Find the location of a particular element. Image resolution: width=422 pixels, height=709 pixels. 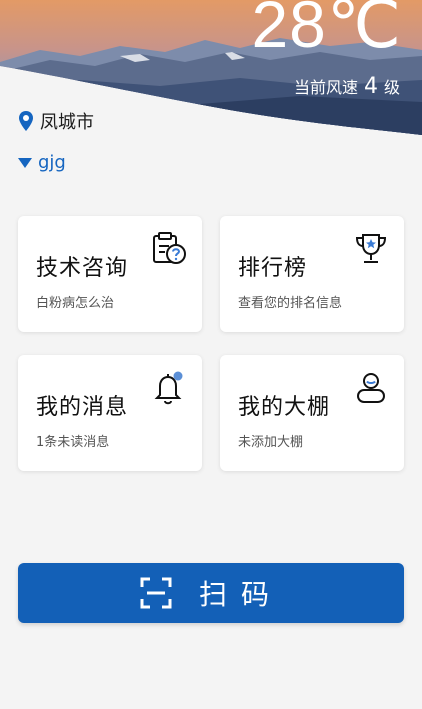

user-name-label: gjg is located at coordinates (52, 162).